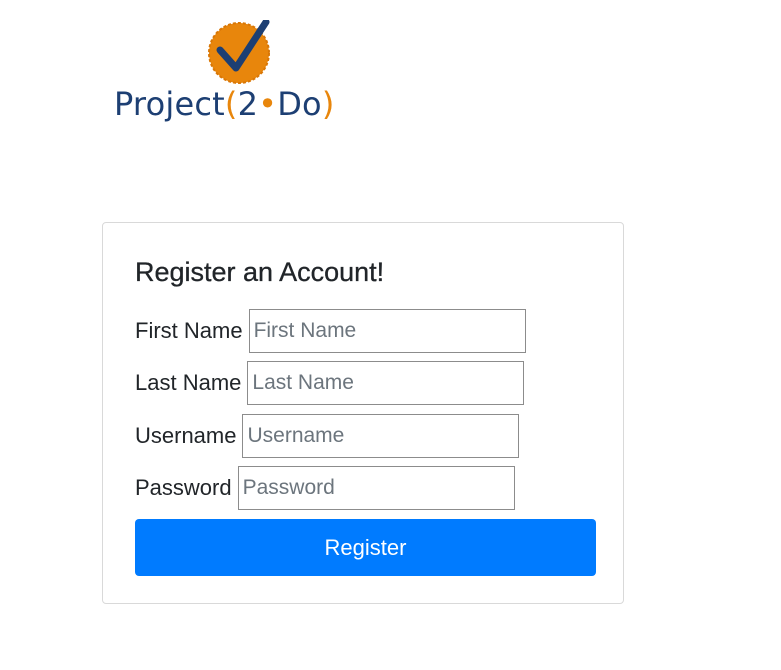 The height and width of the screenshot is (670, 781). What do you see at coordinates (188, 382) in the screenshot?
I see `last-name-label: Last Name` at bounding box center [188, 382].